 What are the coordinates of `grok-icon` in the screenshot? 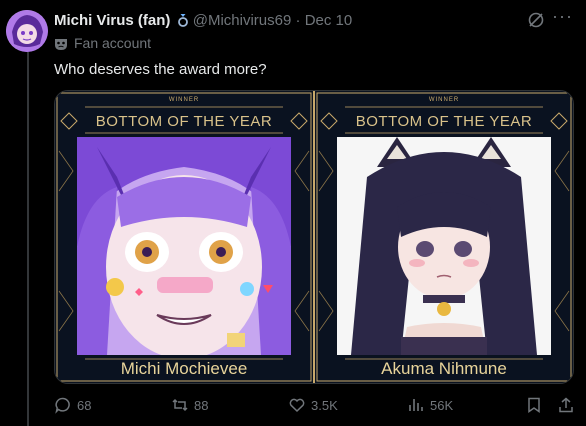 It's located at (536, 20).